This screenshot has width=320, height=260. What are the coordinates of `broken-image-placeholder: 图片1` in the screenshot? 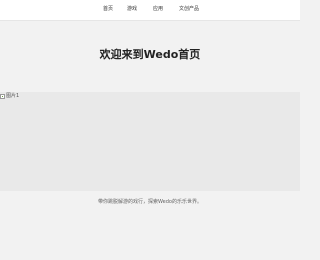 It's located at (9, 96).